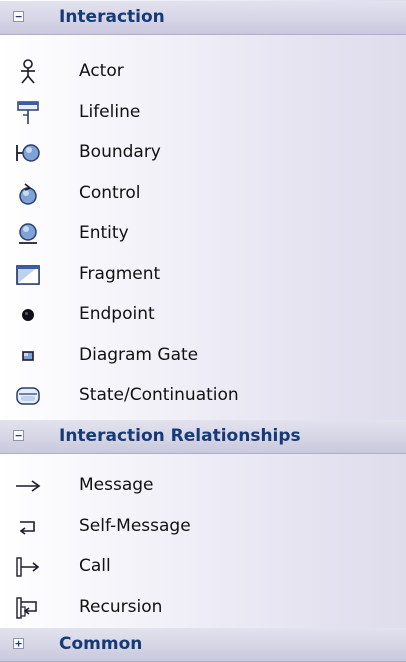  What do you see at coordinates (28, 356) in the screenshot?
I see `diagram-gate-icon` at bounding box center [28, 356].